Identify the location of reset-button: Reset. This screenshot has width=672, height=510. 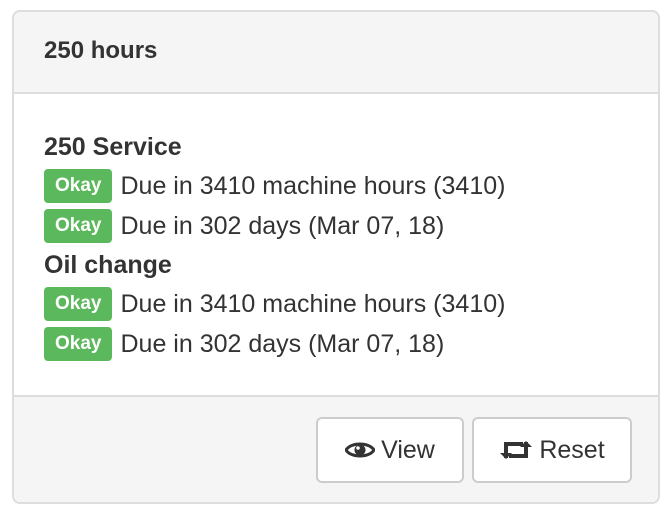
(552, 450).